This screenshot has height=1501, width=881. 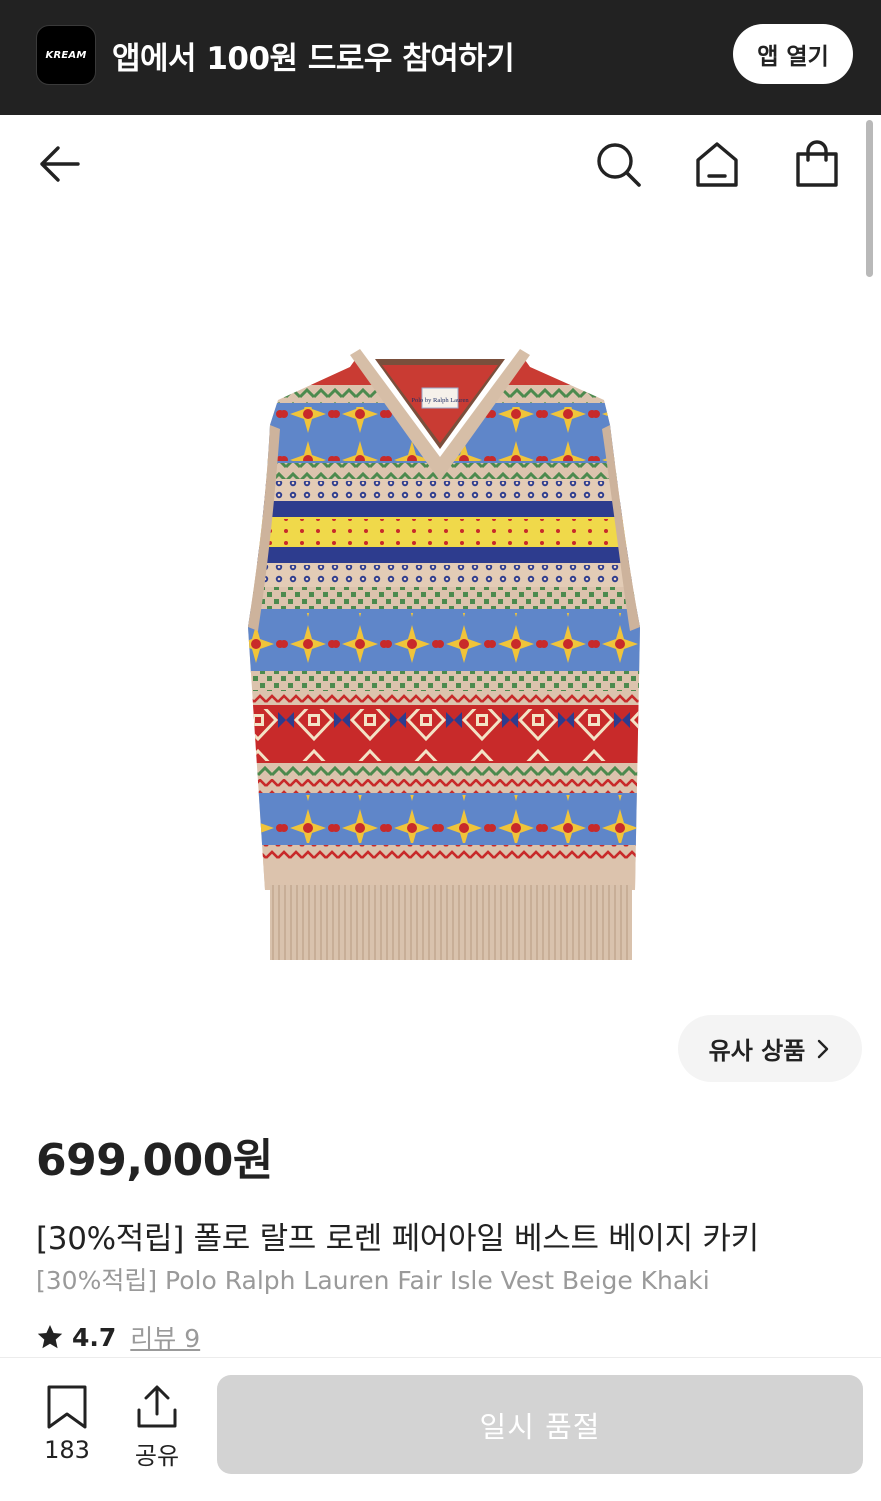 I want to click on share-label: 공유, so click(x=157, y=1456).